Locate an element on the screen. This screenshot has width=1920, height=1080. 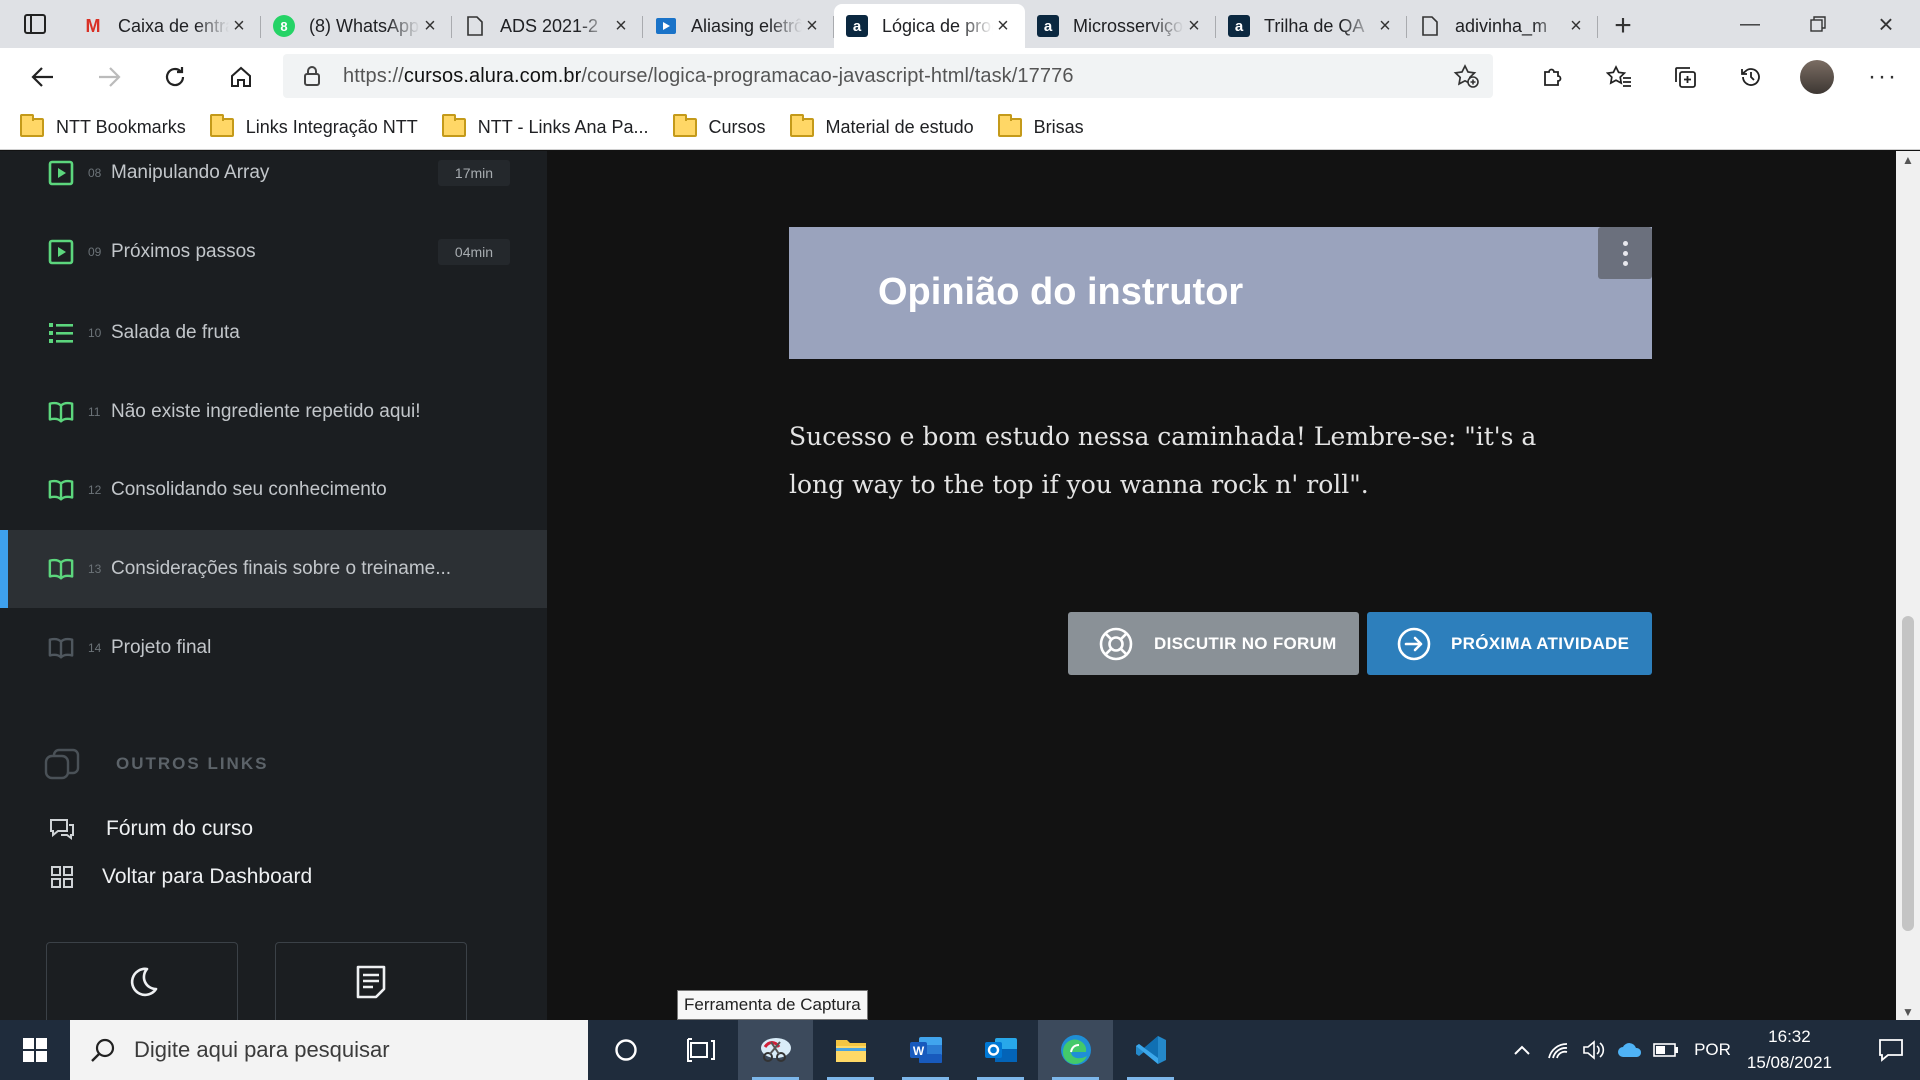
back-to-dashboard-link: Voltar para Dashboard is located at coordinates (180, 877).